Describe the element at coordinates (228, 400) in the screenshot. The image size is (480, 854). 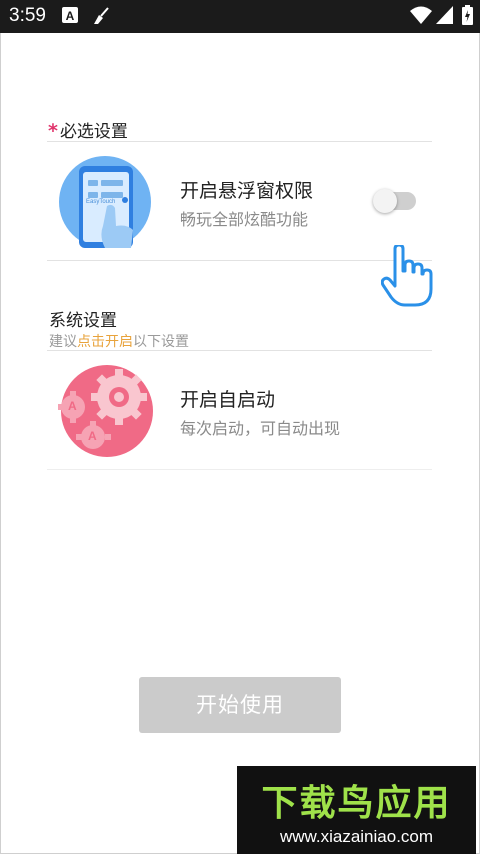
I see `auto-start-title: 开启自启动` at that location.